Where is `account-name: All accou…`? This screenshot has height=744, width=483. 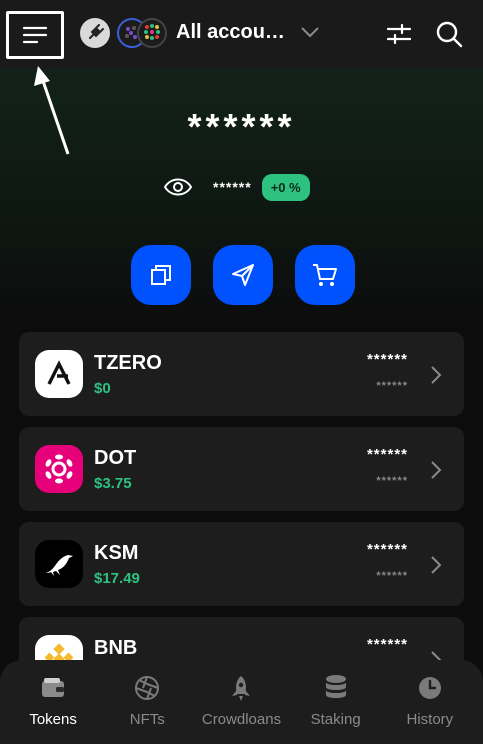 account-name: All accou… is located at coordinates (233, 32).